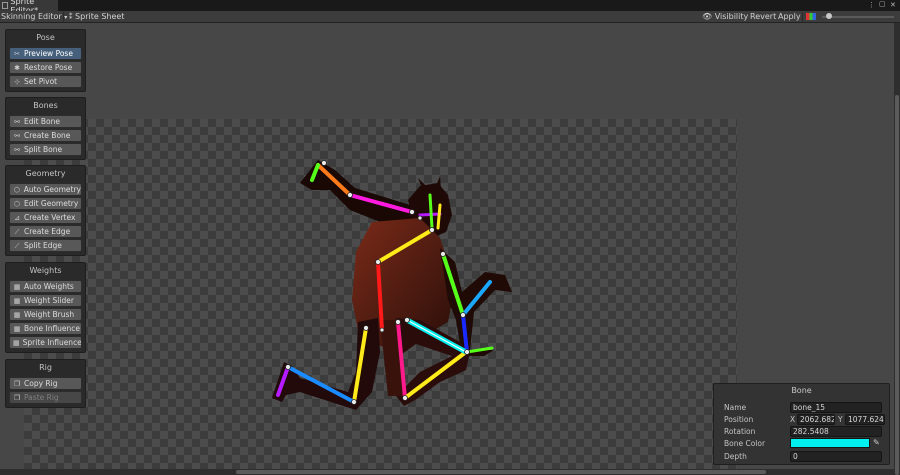  Describe the element at coordinates (876, 442) in the screenshot. I see `eyedropper-icon: ✎` at that location.